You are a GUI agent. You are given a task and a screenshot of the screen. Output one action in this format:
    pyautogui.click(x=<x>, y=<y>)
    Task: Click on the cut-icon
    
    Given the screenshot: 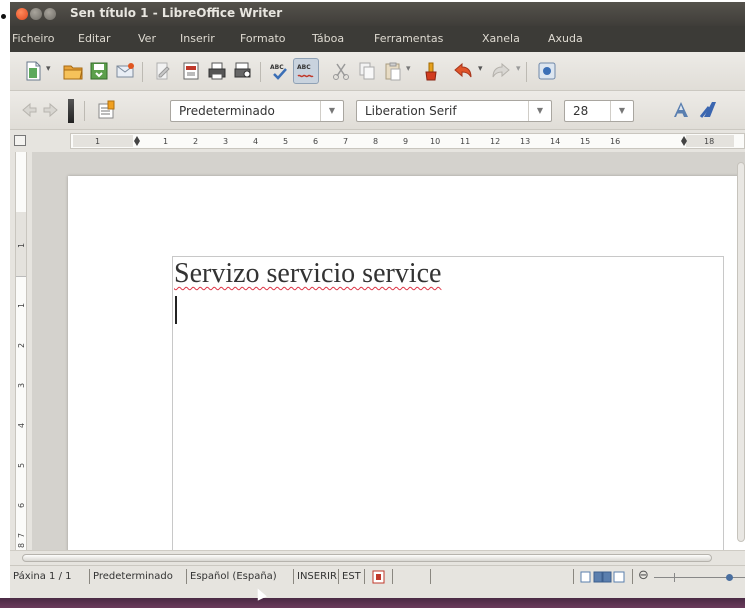 What is the action you would take?
    pyautogui.click(x=341, y=71)
    